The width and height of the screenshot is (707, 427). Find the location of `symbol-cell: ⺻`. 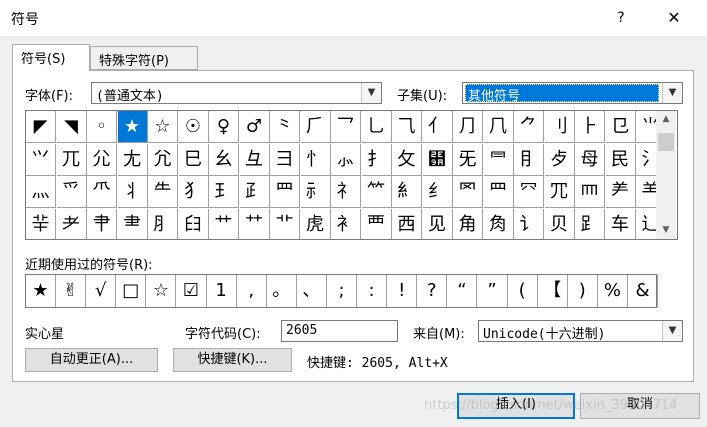

symbol-cell: ⺻ is located at coordinates (133, 223).